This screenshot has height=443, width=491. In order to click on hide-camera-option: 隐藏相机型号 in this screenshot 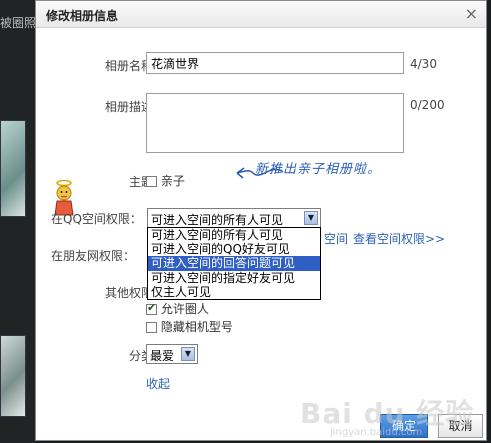, I will do `click(189, 326)`.